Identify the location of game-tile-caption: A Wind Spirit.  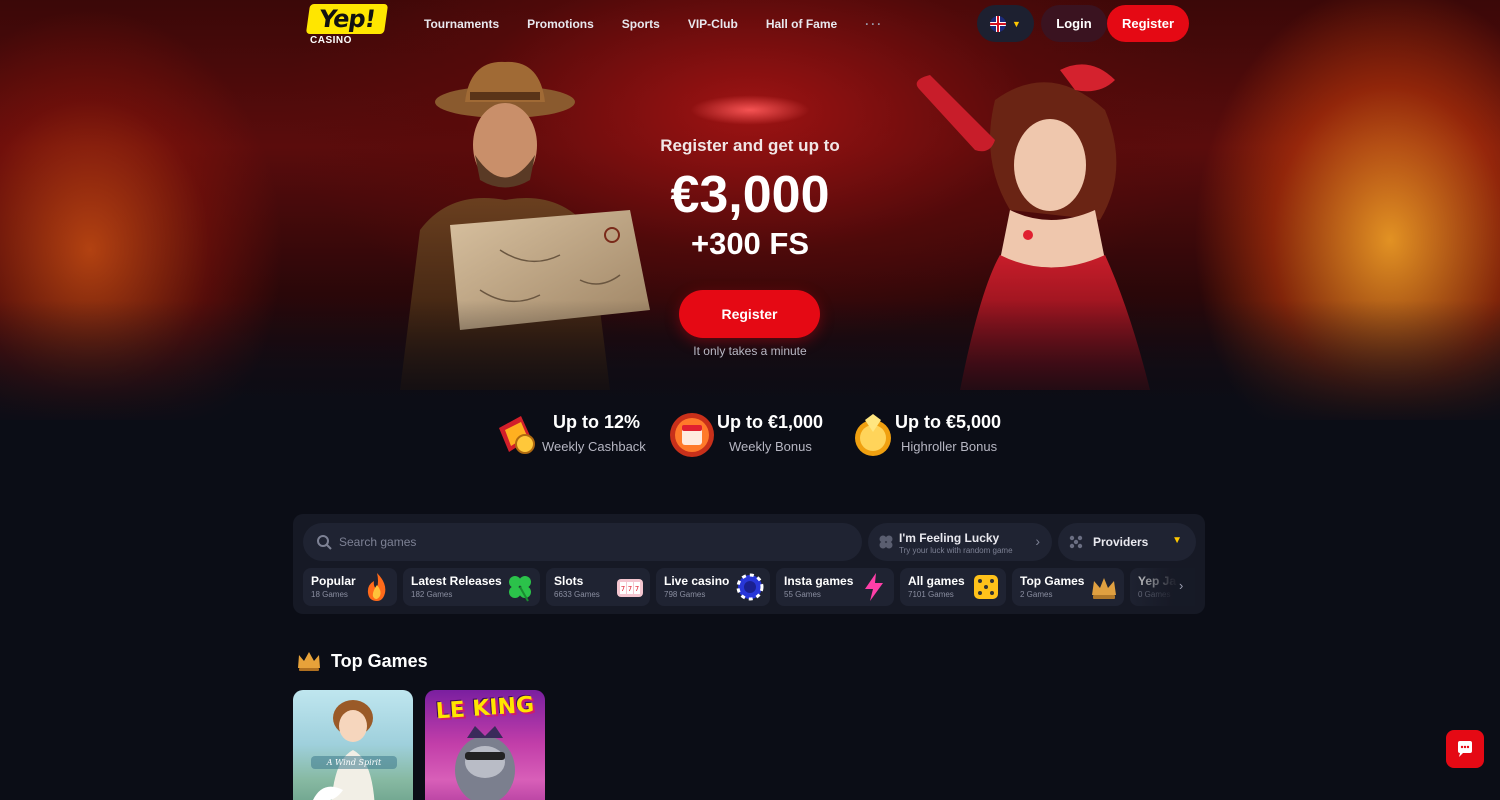
(354, 762).